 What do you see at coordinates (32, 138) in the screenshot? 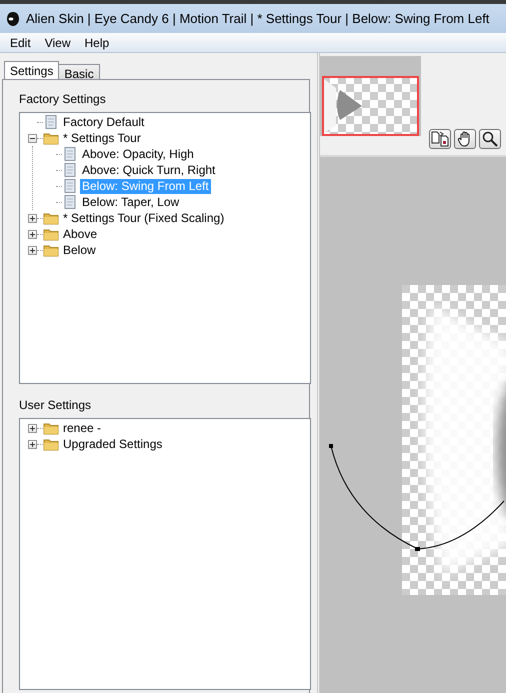
I see `collapse-icon` at bounding box center [32, 138].